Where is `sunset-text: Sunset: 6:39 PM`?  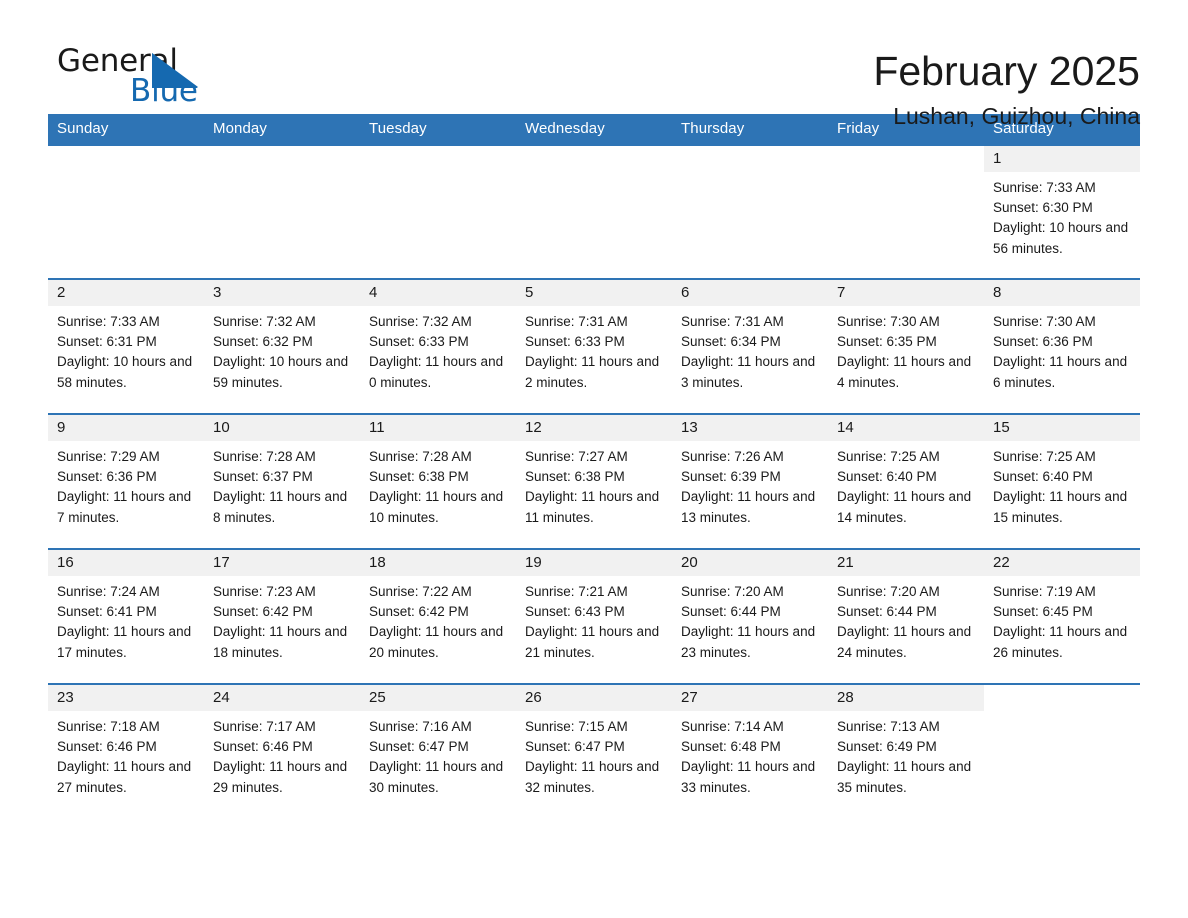
sunset-text: Sunset: 6:39 PM is located at coordinates (731, 477).